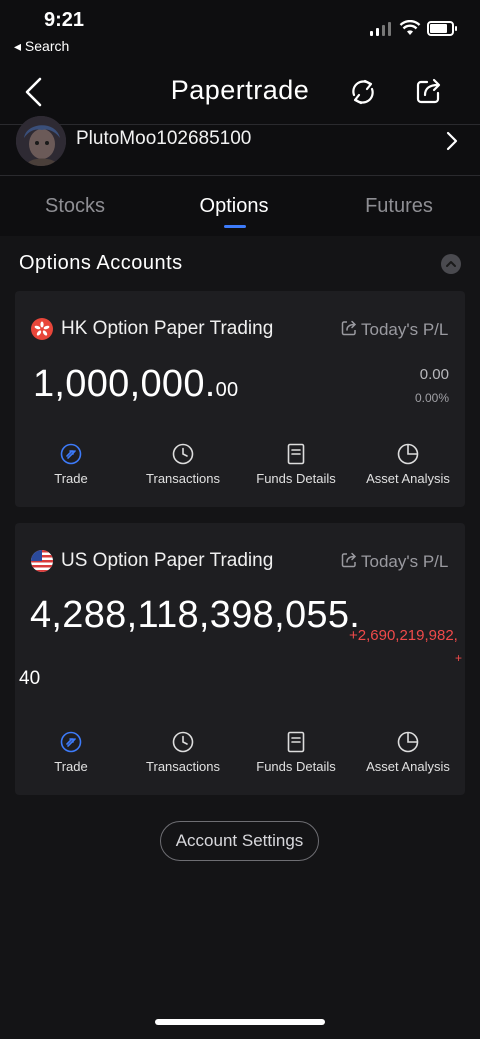 Image resolution: width=480 pixels, height=1039 pixels. I want to click on us-flag-icon, so click(42, 561).